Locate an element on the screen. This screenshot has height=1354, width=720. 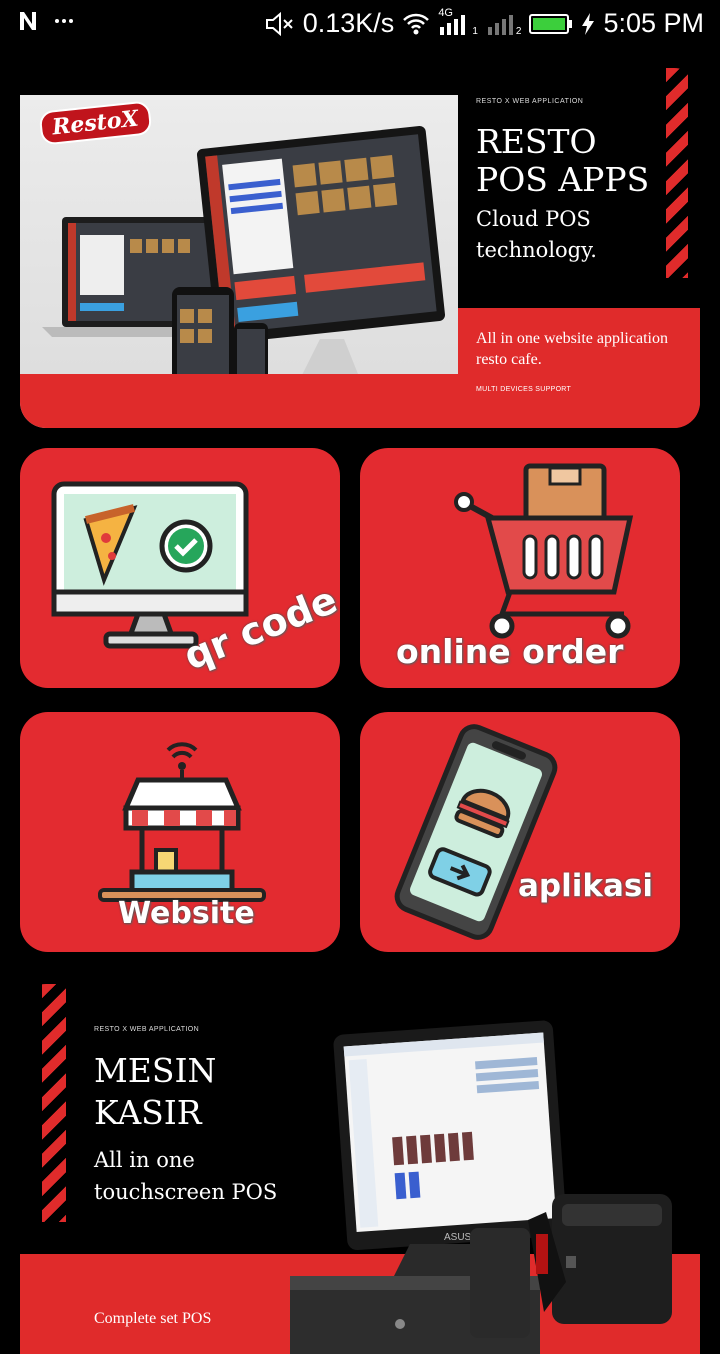
signal-icon: 4G 1 is located at coordinates (458, 22).